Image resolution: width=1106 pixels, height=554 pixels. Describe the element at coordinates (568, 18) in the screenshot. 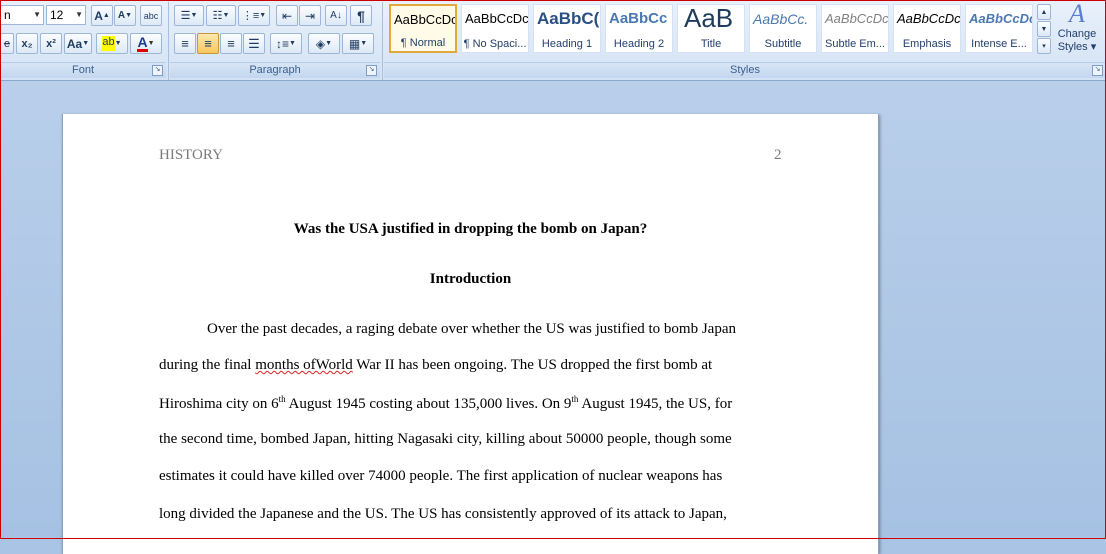

I see `style-sample: AaBbC(` at that location.